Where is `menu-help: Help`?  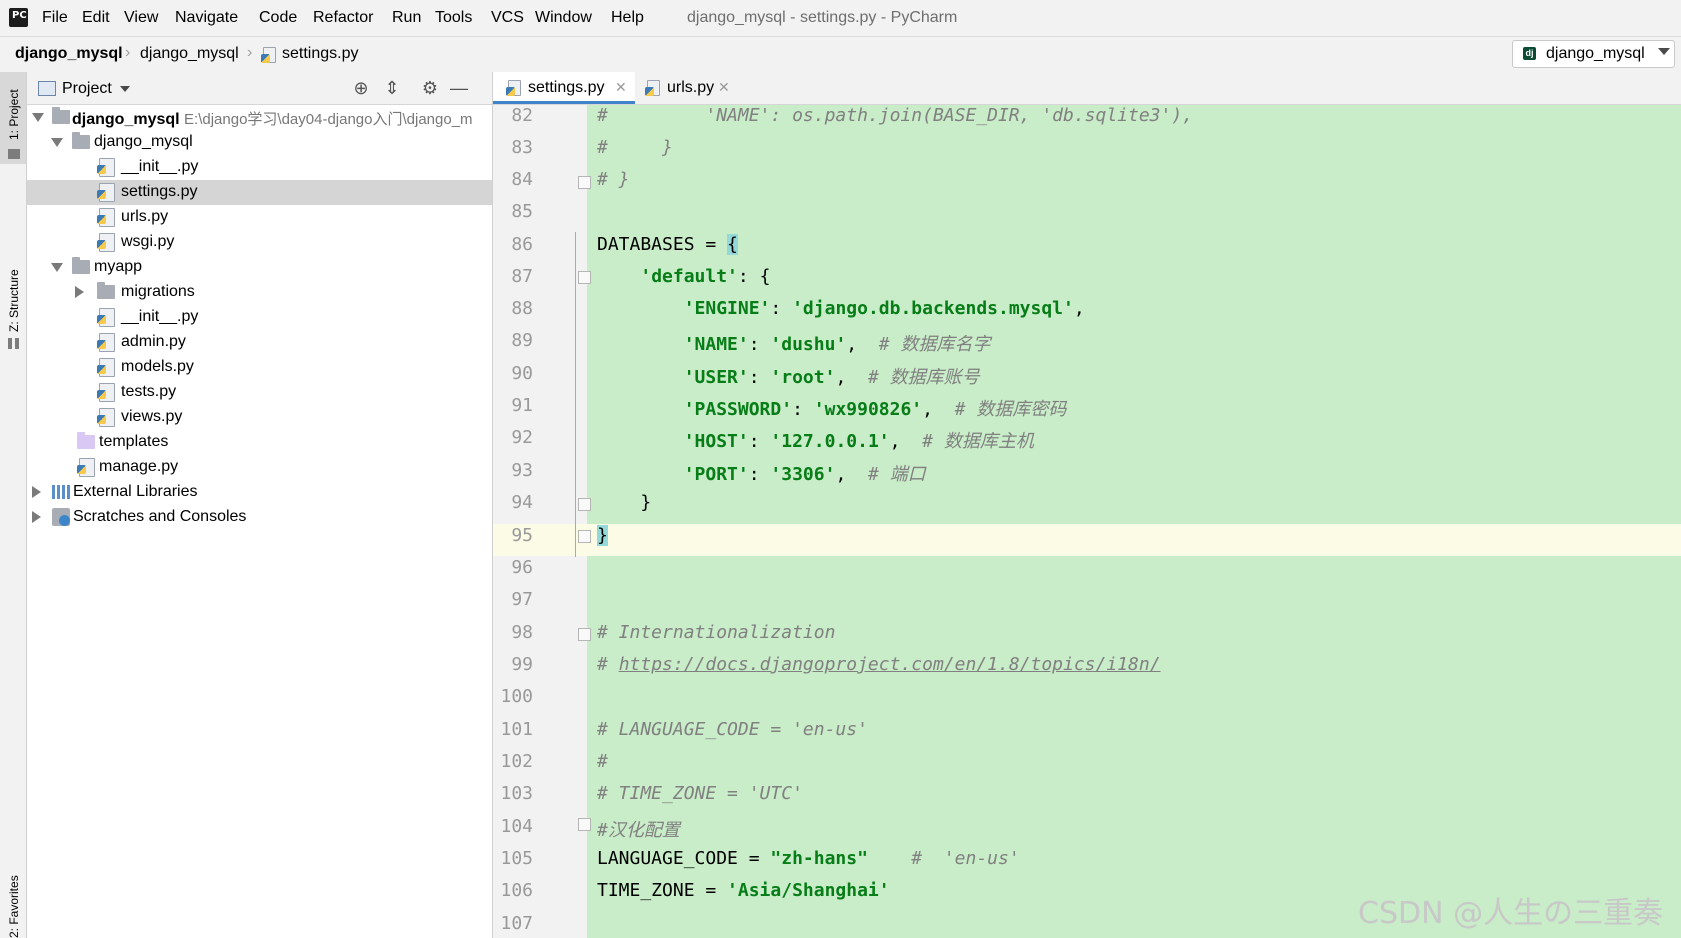
menu-help: Help is located at coordinates (627, 18).